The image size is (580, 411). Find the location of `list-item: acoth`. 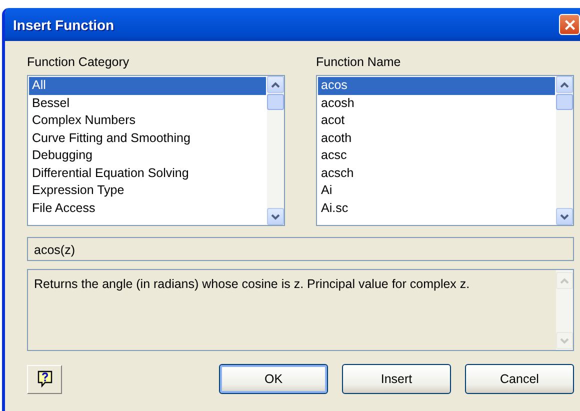

list-item: acoth is located at coordinates (436, 138).